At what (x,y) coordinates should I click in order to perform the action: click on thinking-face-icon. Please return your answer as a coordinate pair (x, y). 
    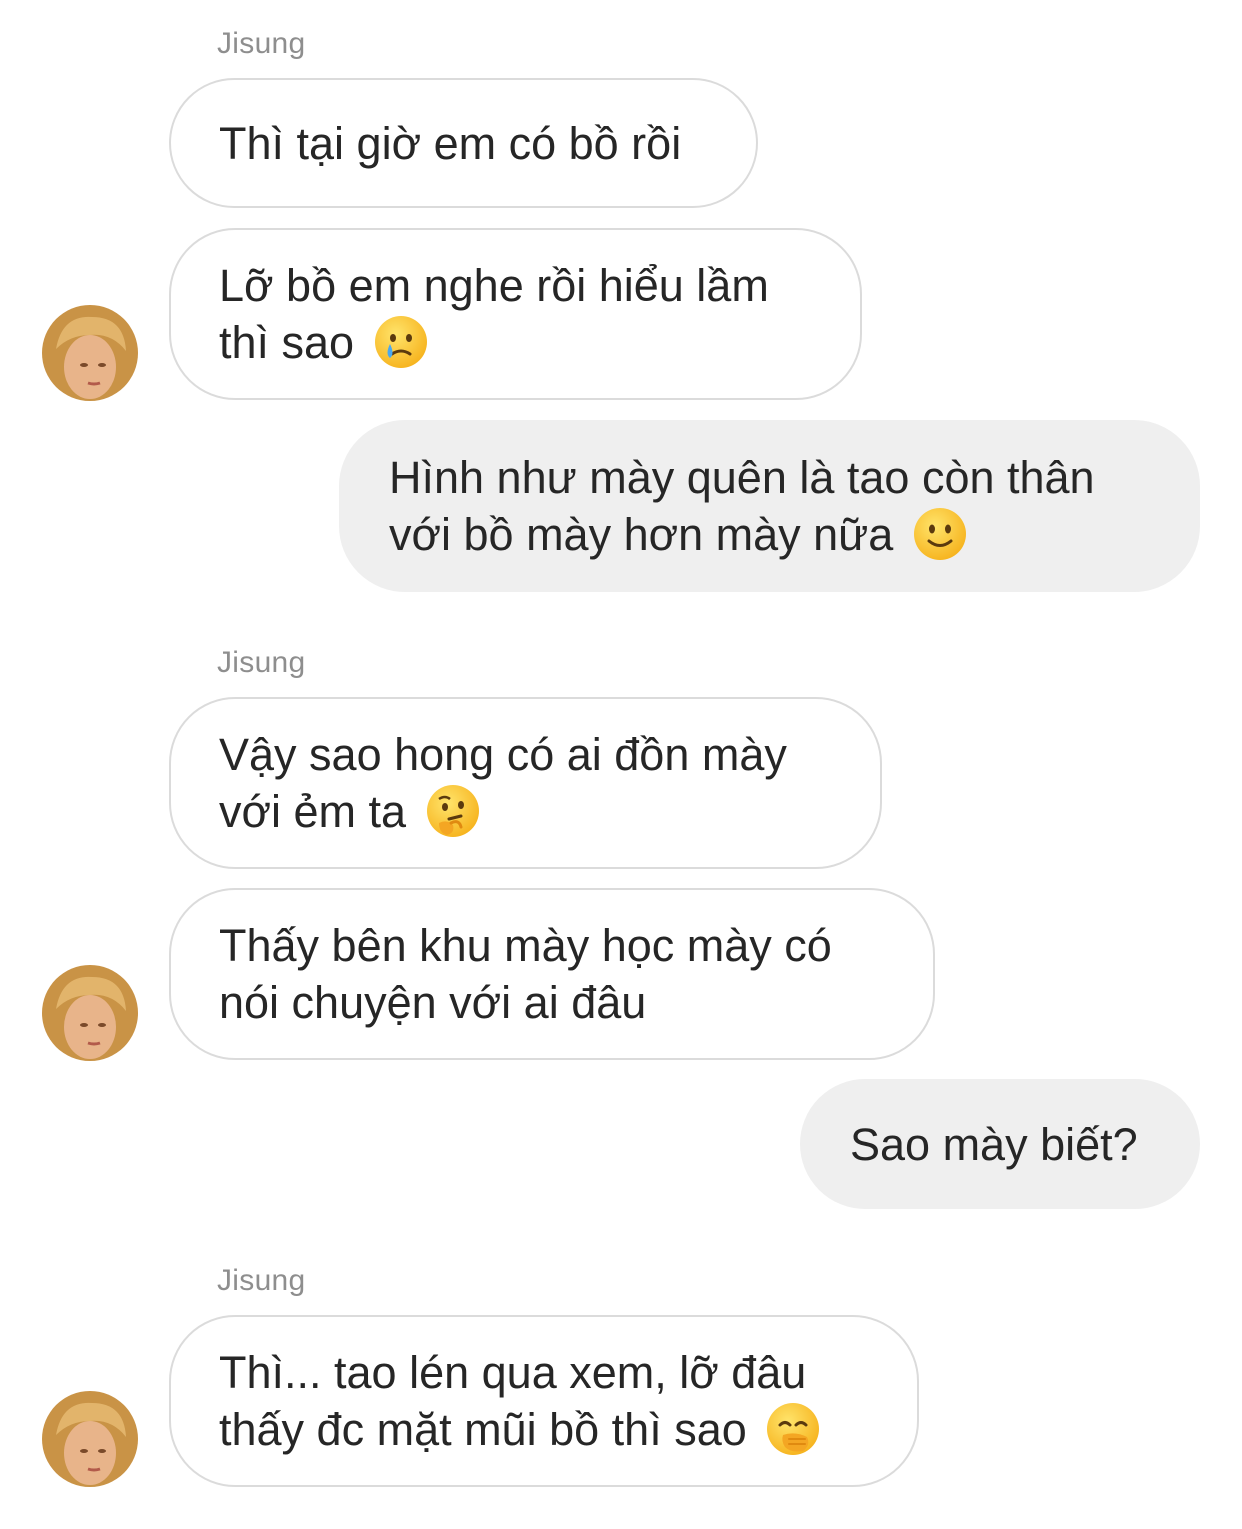
    Looking at the image, I should click on (452, 811).